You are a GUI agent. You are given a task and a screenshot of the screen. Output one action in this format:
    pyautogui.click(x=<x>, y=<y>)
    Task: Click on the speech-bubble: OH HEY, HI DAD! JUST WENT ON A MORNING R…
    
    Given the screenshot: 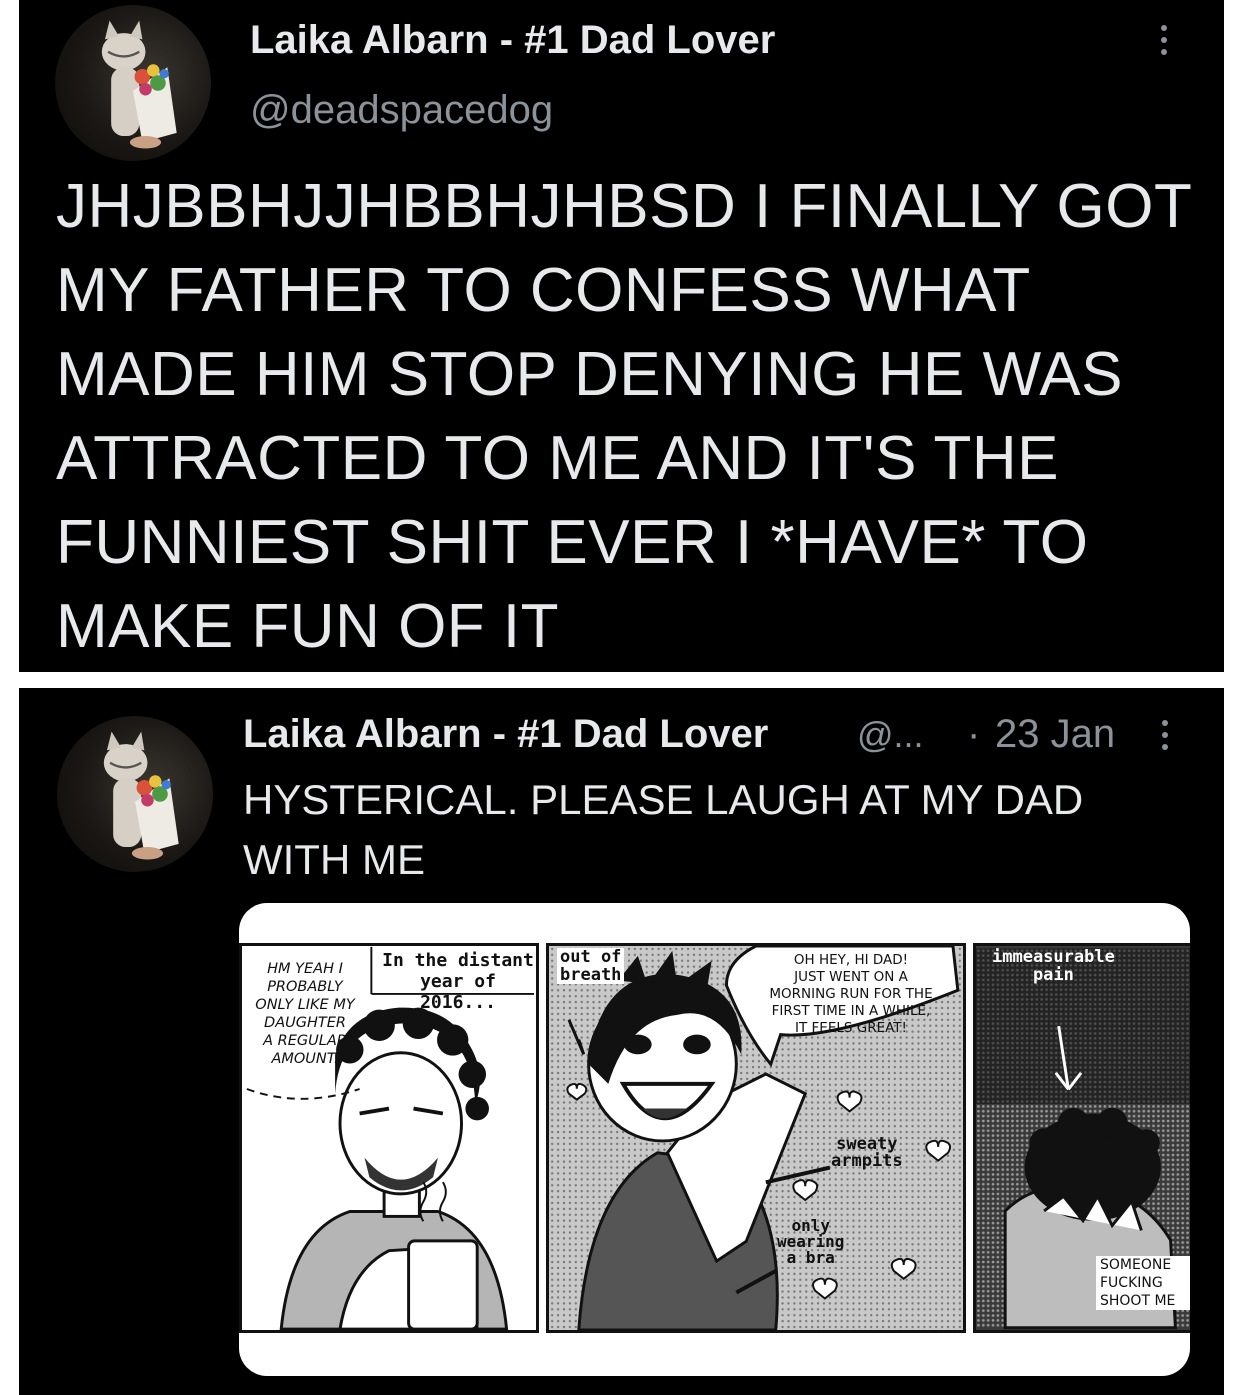 What is the action you would take?
    pyautogui.click(x=850, y=994)
    